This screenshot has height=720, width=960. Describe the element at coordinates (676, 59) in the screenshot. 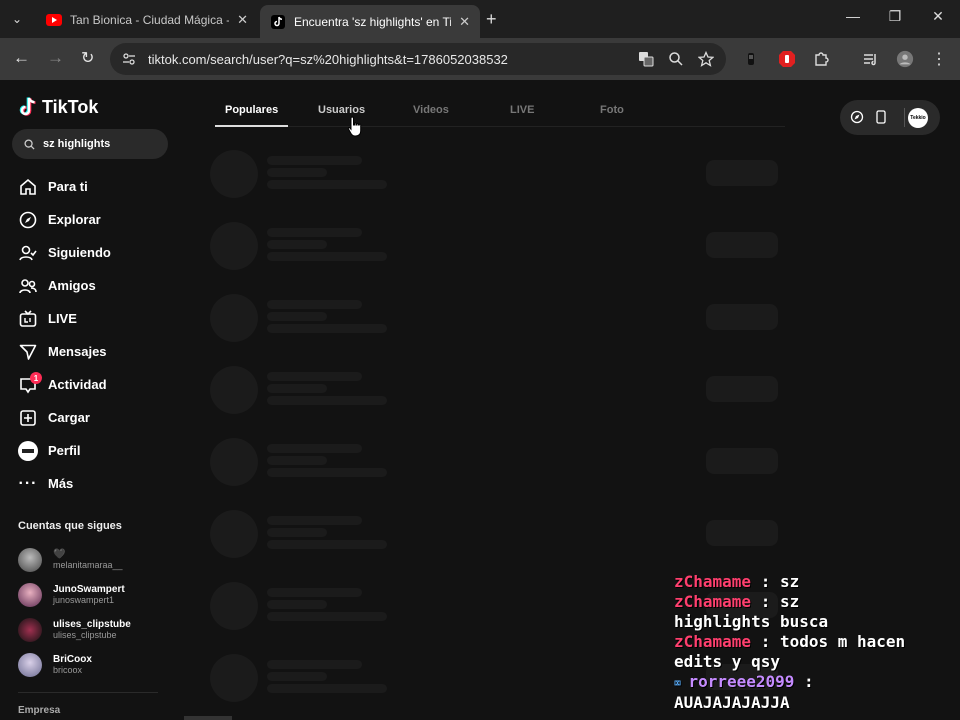

I see `zoom-icon` at that location.